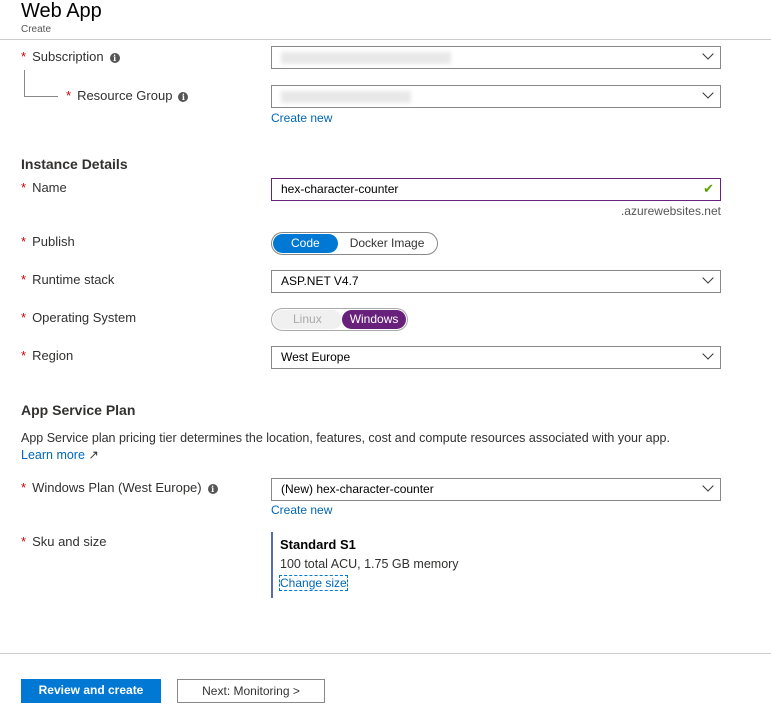 The height and width of the screenshot is (713, 771). What do you see at coordinates (93, 455) in the screenshot?
I see `external-link-icon: ↗` at bounding box center [93, 455].